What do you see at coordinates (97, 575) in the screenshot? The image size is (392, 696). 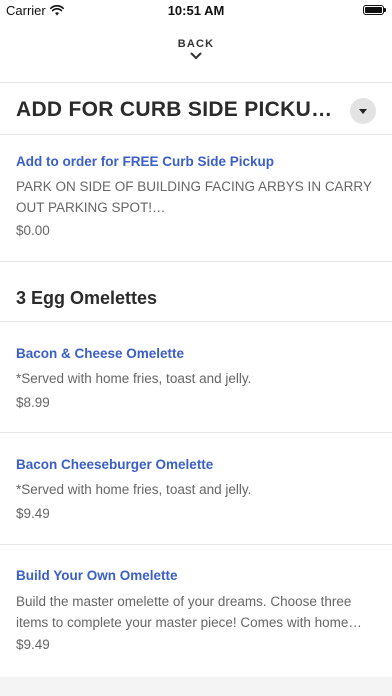 I see `item-name: Build Your Own Omelette` at bounding box center [97, 575].